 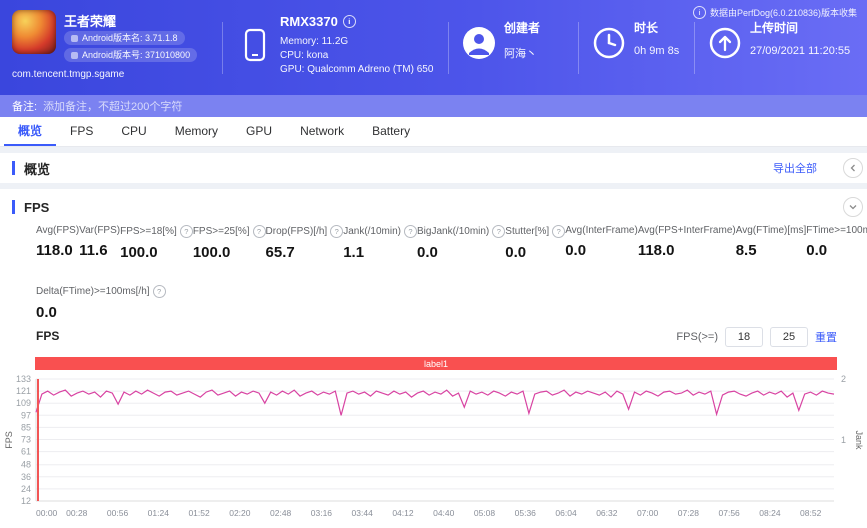 I want to click on metric: Drop(FPS)[/h]? 65.7, so click(x=305, y=243).